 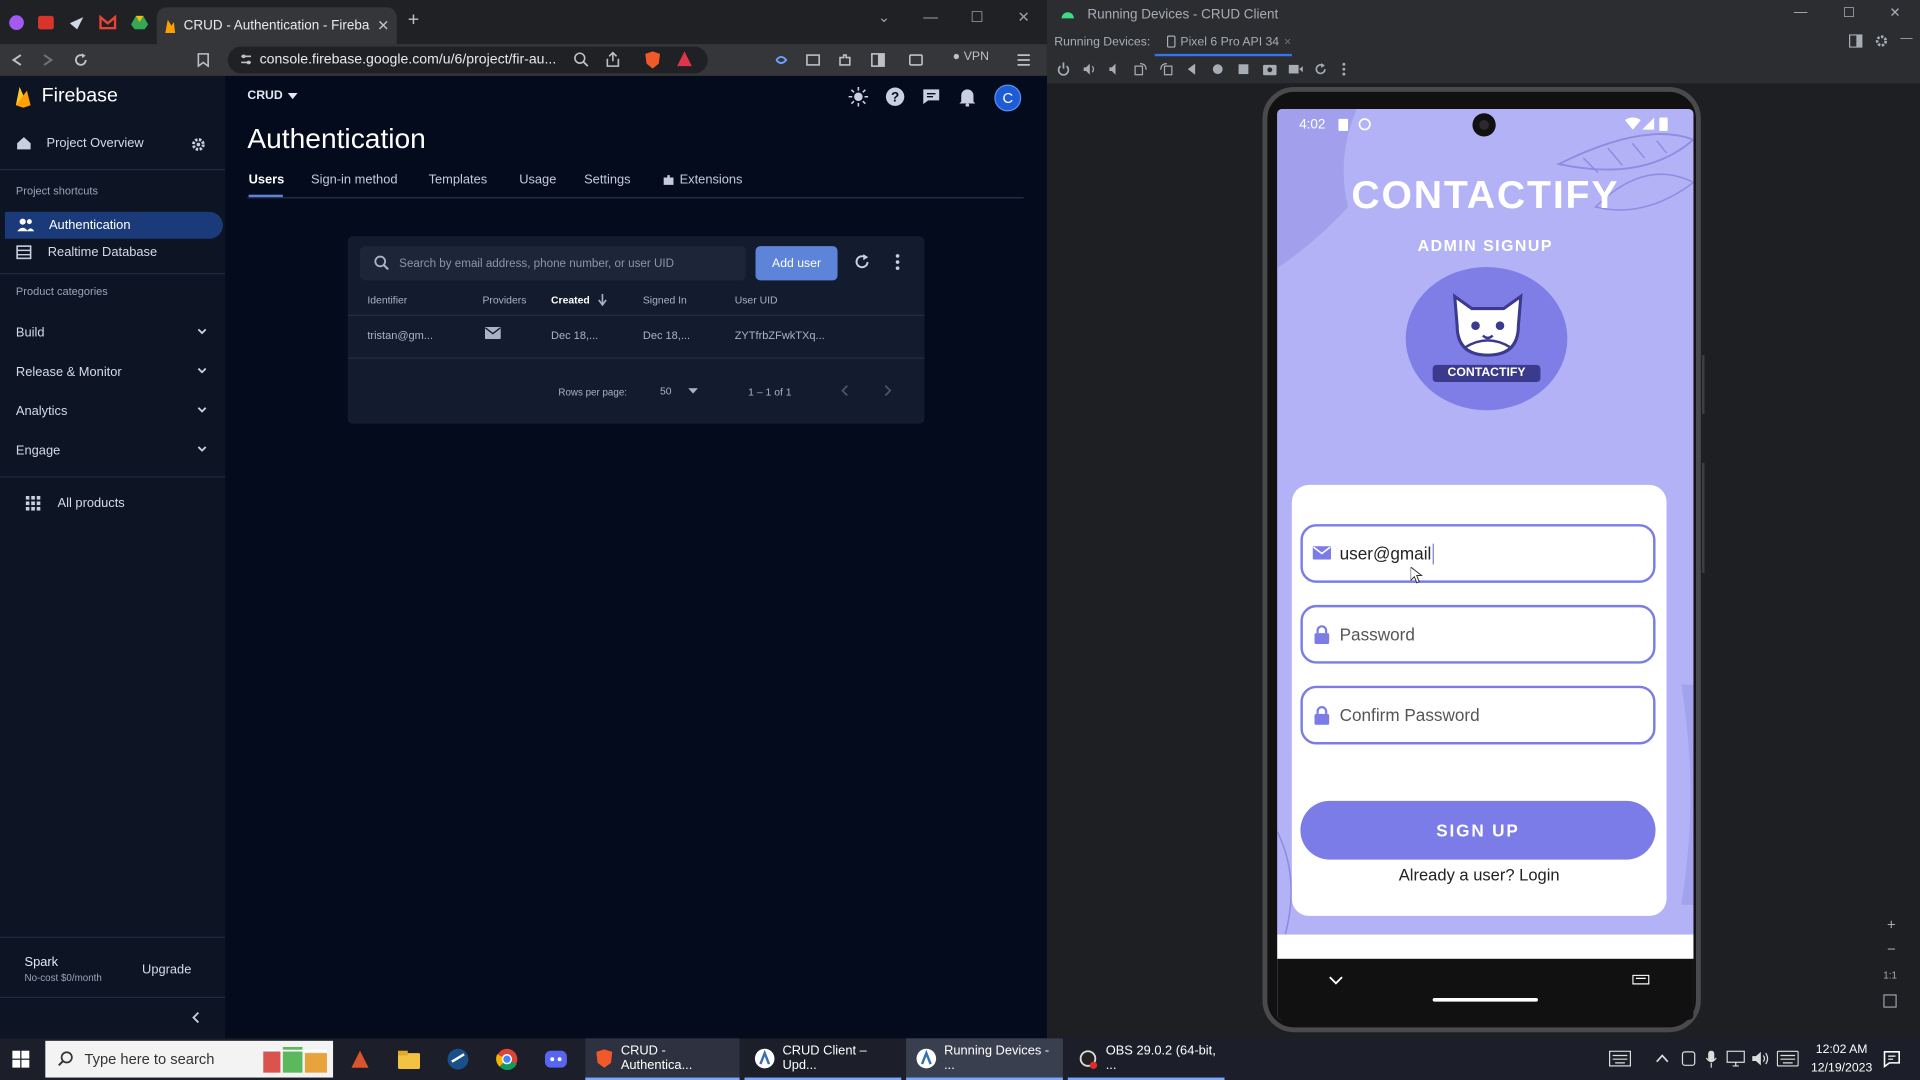 I want to click on touch-keyboard-icon, so click(x=1787, y=1058).